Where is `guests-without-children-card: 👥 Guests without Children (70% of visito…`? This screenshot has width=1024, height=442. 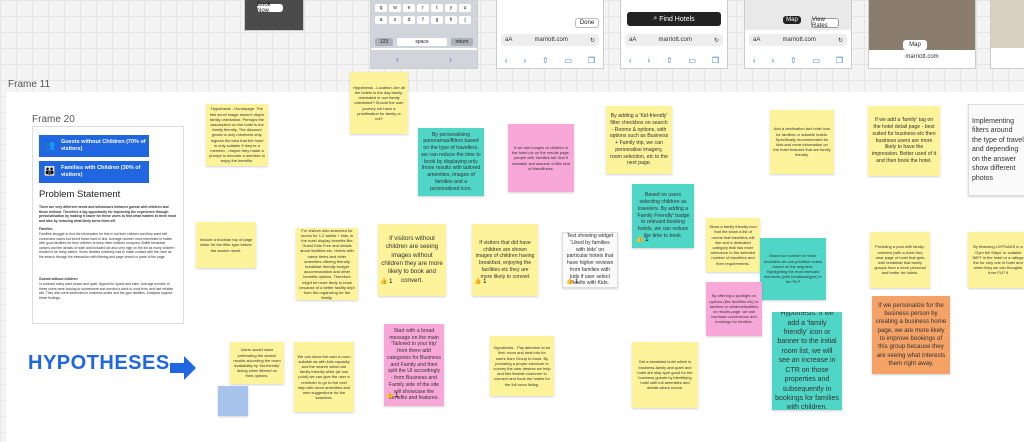
guests-without-children-card: 👥 Guests without Children (70% of visito… is located at coordinates (94, 146).